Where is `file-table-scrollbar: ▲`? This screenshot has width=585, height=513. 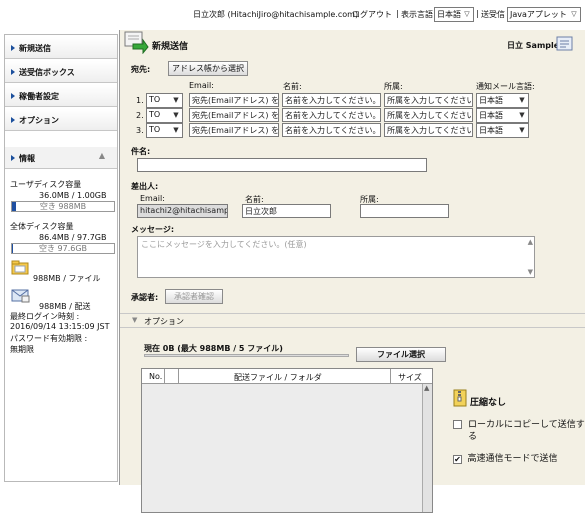 file-table-scrollbar: ▲ is located at coordinates (427, 448).